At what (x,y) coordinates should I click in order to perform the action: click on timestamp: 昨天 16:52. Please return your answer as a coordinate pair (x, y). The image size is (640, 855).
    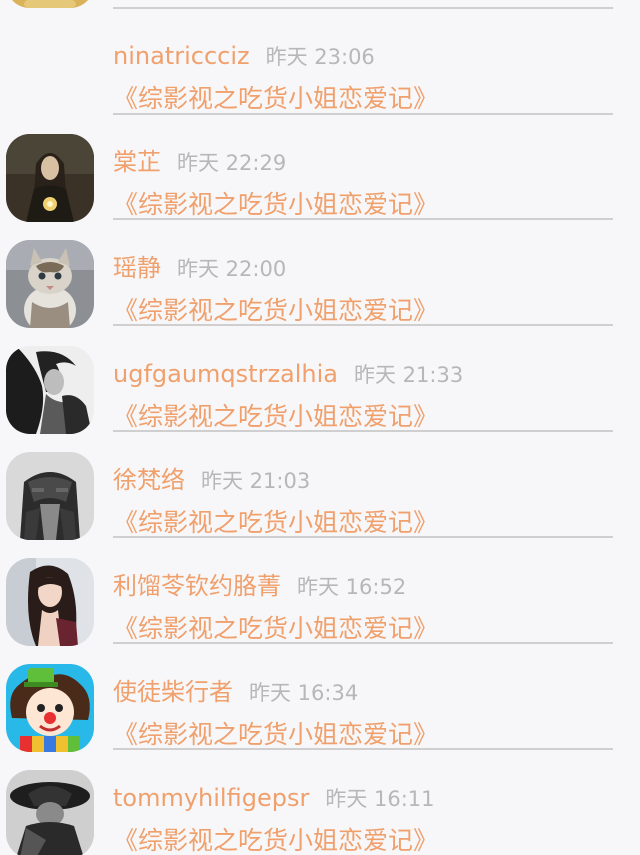
    Looking at the image, I should click on (352, 587).